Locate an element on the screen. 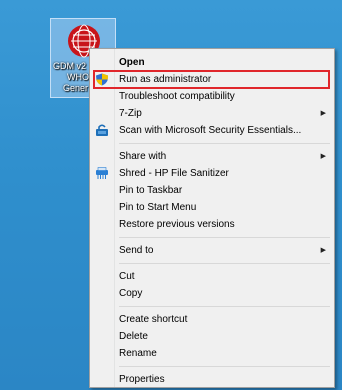  menu-item-cut: Cut is located at coordinates (212, 276).